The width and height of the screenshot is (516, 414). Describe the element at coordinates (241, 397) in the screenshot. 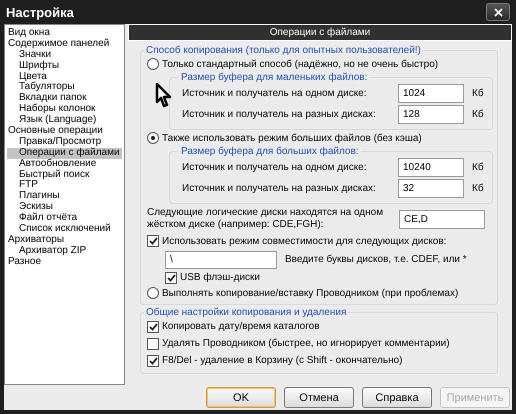

I see `dialog-button: OK` at that location.